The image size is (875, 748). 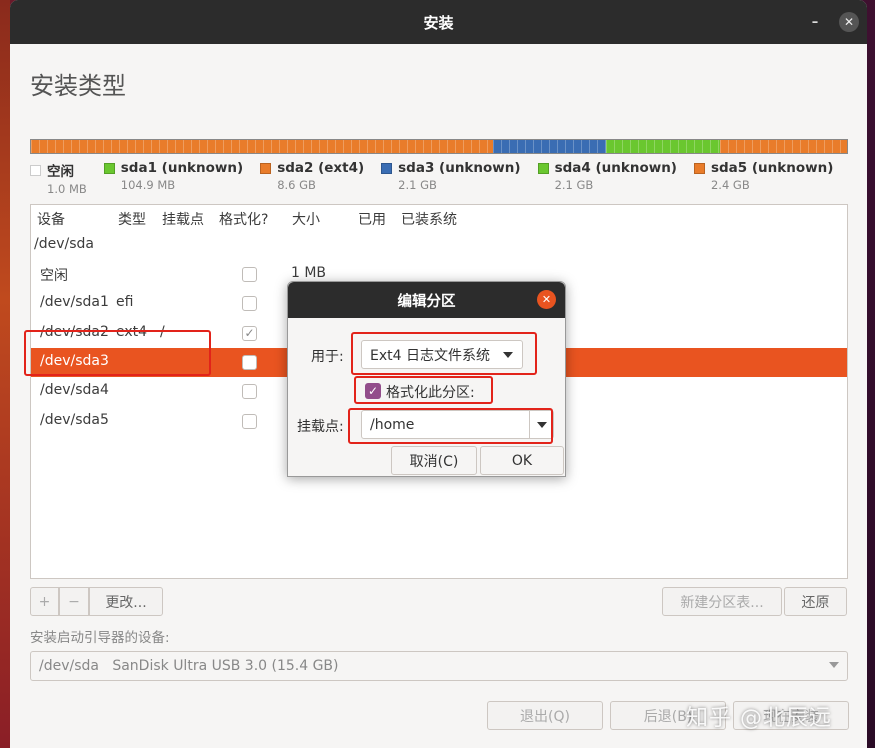 I want to click on partition-bar, so click(x=439, y=146).